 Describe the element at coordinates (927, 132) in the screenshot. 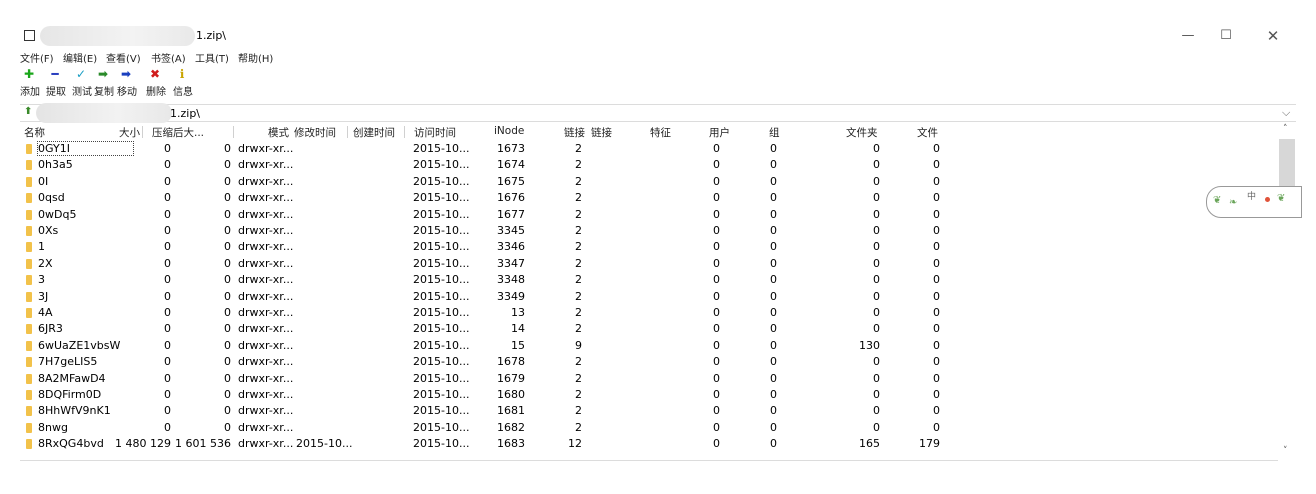

I see `col-files: 文件` at that location.